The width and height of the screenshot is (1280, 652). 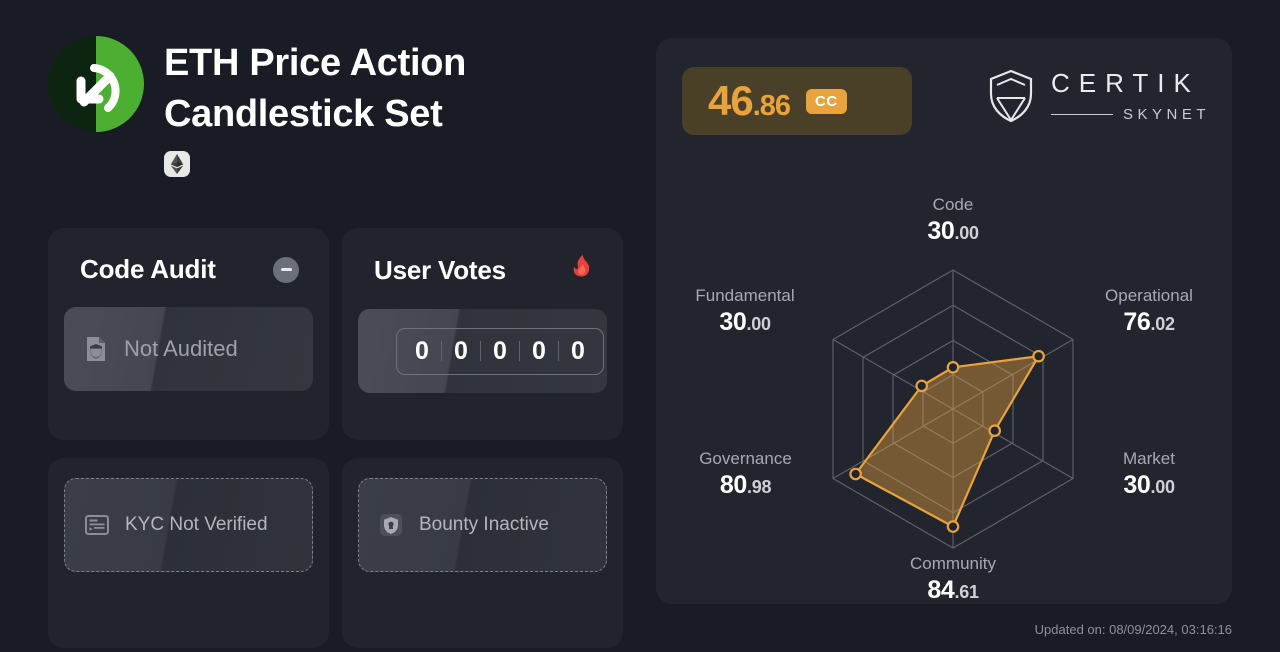 What do you see at coordinates (953, 590) in the screenshot?
I see `axis-value-community: 84.61` at bounding box center [953, 590].